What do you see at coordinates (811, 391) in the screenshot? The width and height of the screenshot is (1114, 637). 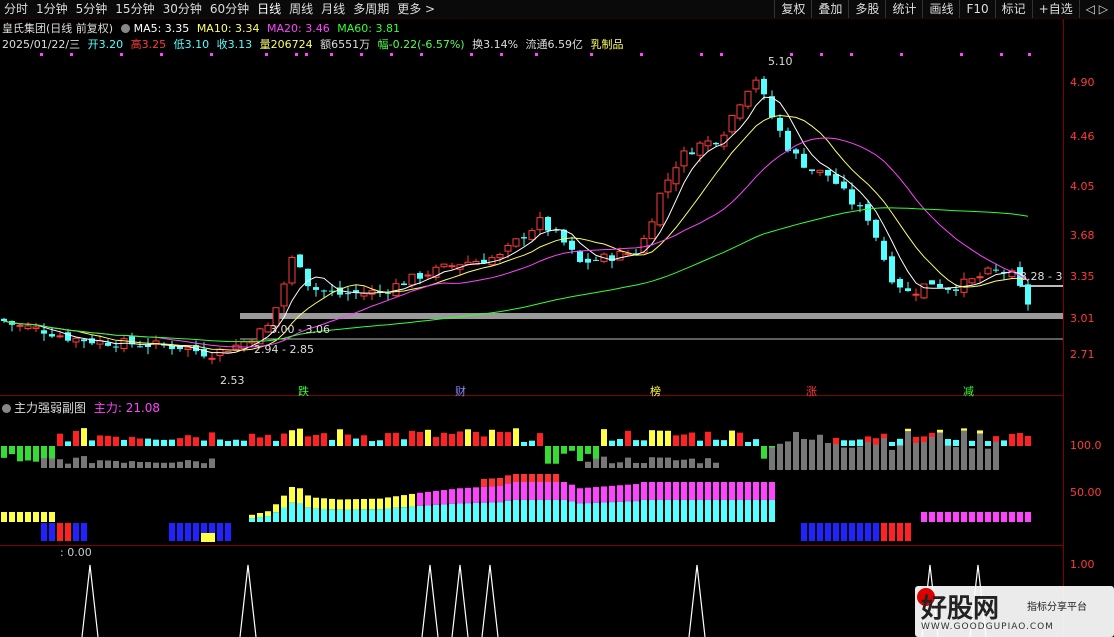 I see `event-marker-rise: 涨` at bounding box center [811, 391].